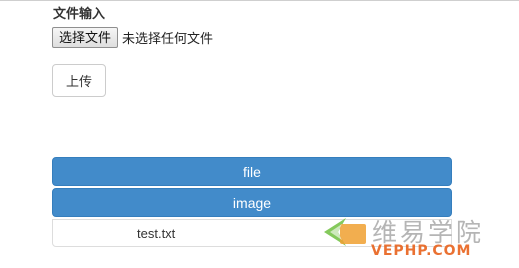  Describe the element at coordinates (421, 251) in the screenshot. I see `watermark-text-en: VEPHP.COM` at that location.